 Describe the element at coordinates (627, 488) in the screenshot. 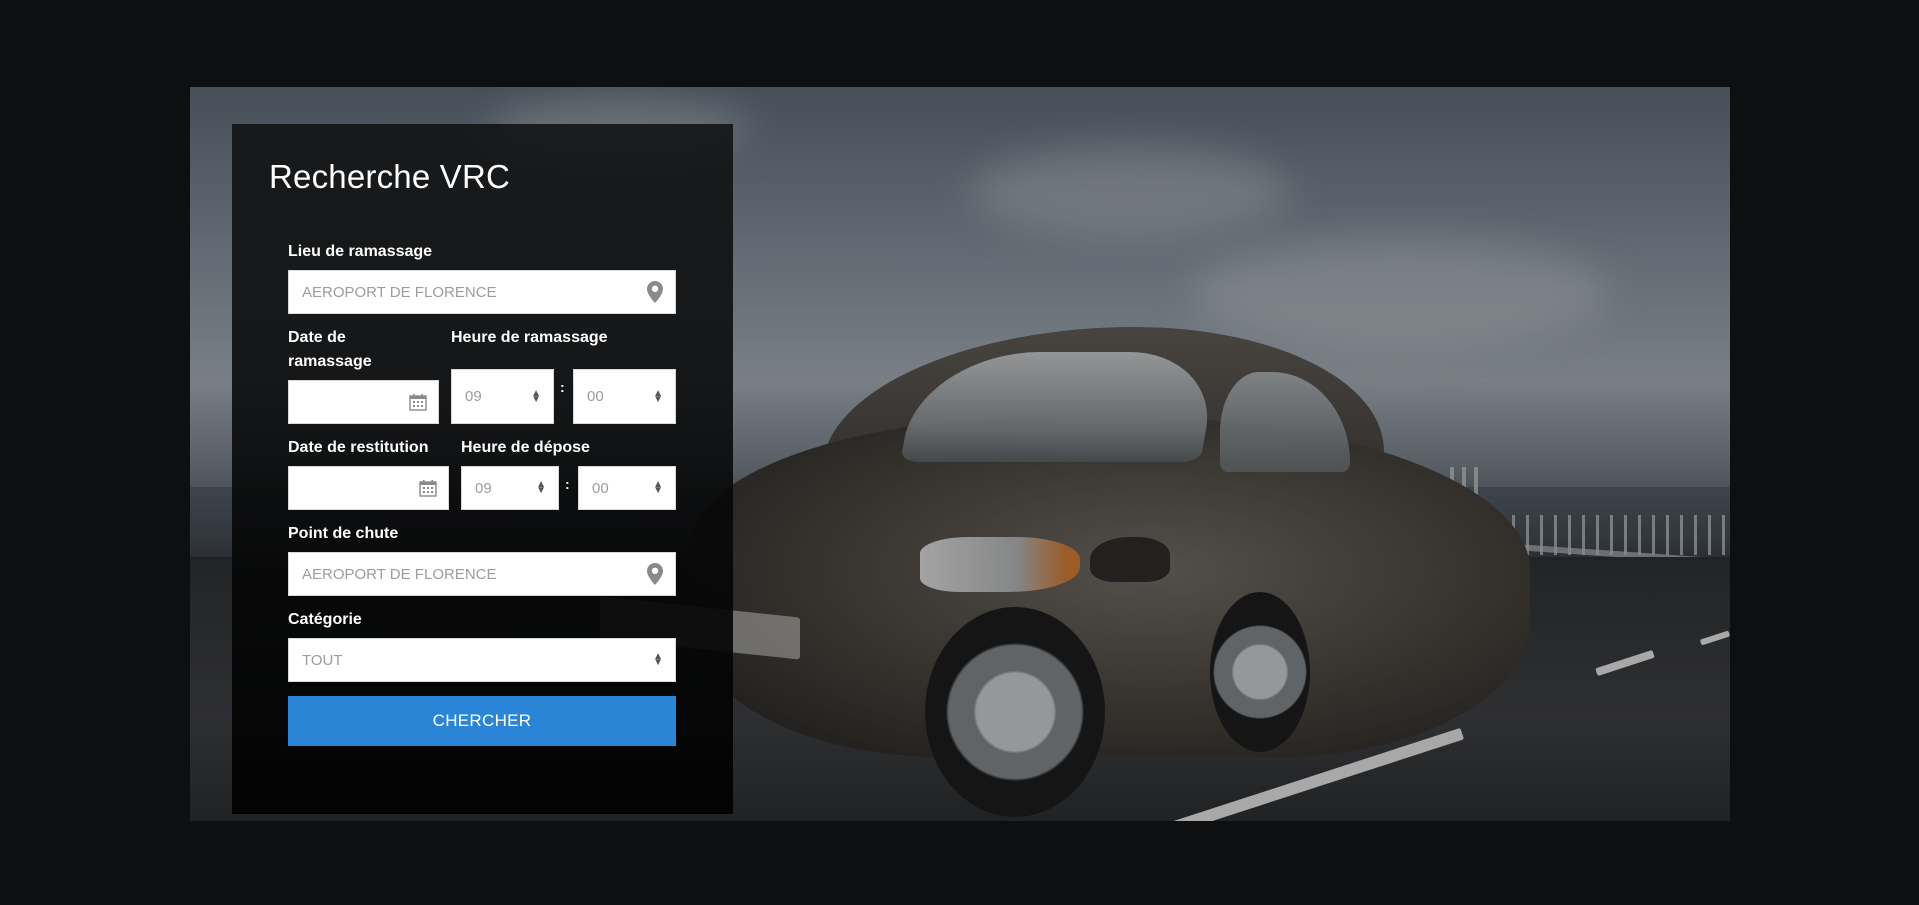

I see `return-minute-select: 00 ▲ ▼` at that location.